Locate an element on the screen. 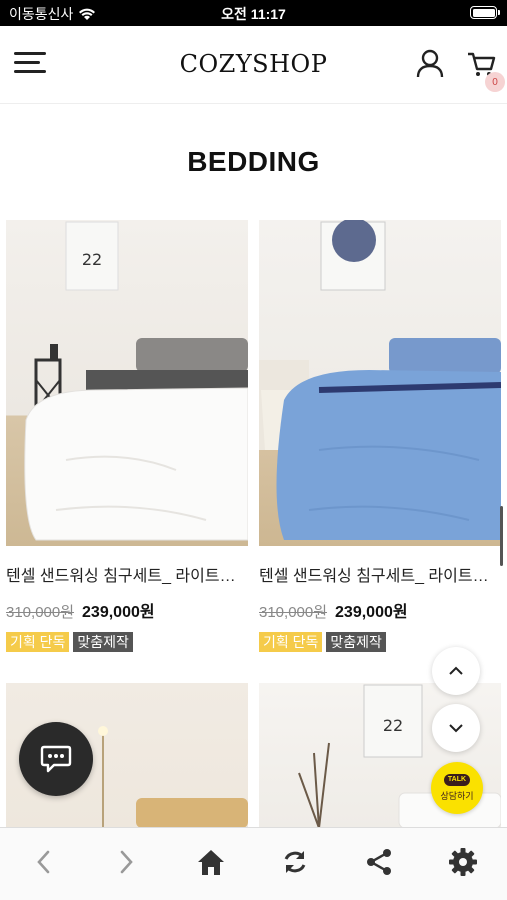 The width and height of the screenshot is (507, 900). scroll-top-button is located at coordinates (456, 671).